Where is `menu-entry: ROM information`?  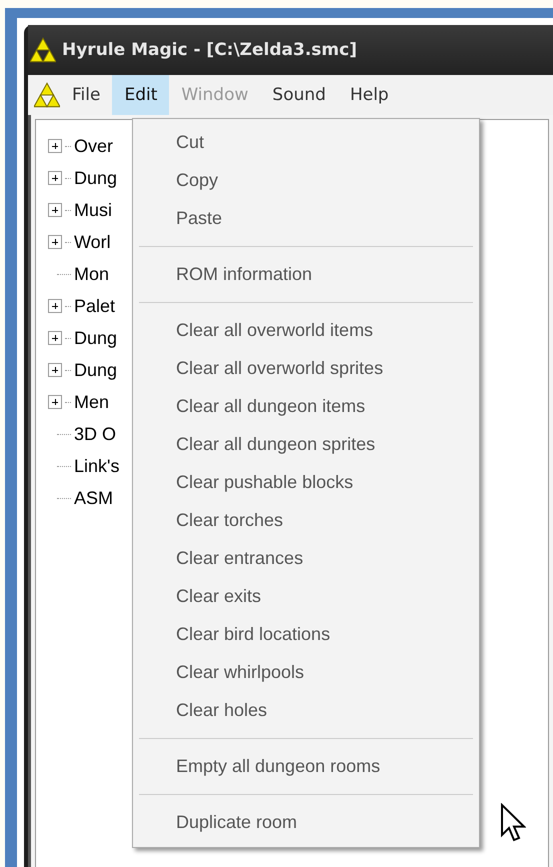 menu-entry: ROM information is located at coordinates (306, 274).